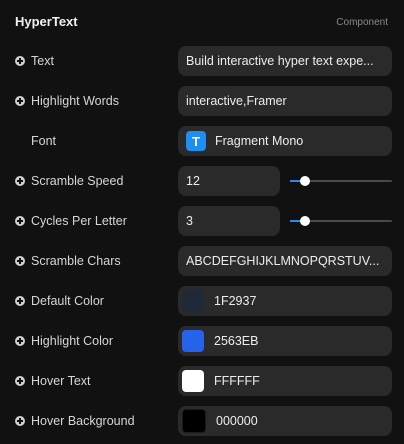  Describe the element at coordinates (285, 141) in the screenshot. I see `font-picker: T Fragment Mono` at that location.